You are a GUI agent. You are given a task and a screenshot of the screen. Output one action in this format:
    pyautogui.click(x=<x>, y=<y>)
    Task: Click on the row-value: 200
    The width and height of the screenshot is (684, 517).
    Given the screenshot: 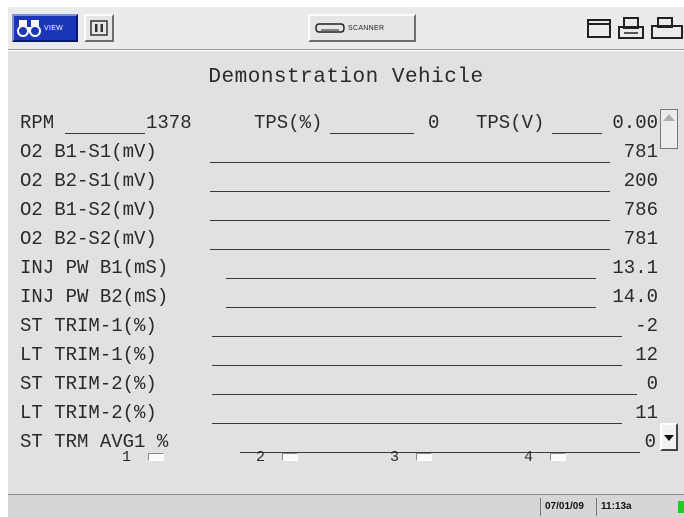 What is the action you would take?
    pyautogui.click(x=640, y=181)
    